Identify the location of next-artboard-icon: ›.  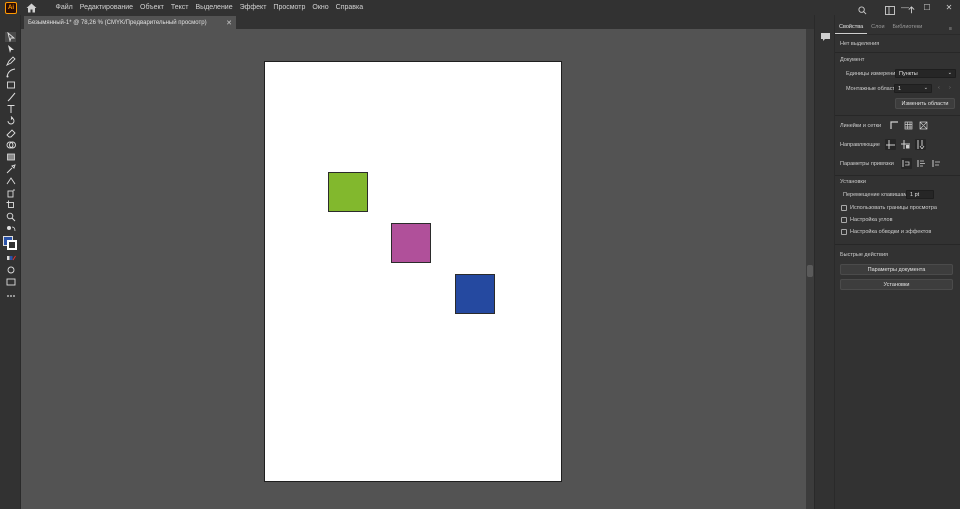
(950, 88).